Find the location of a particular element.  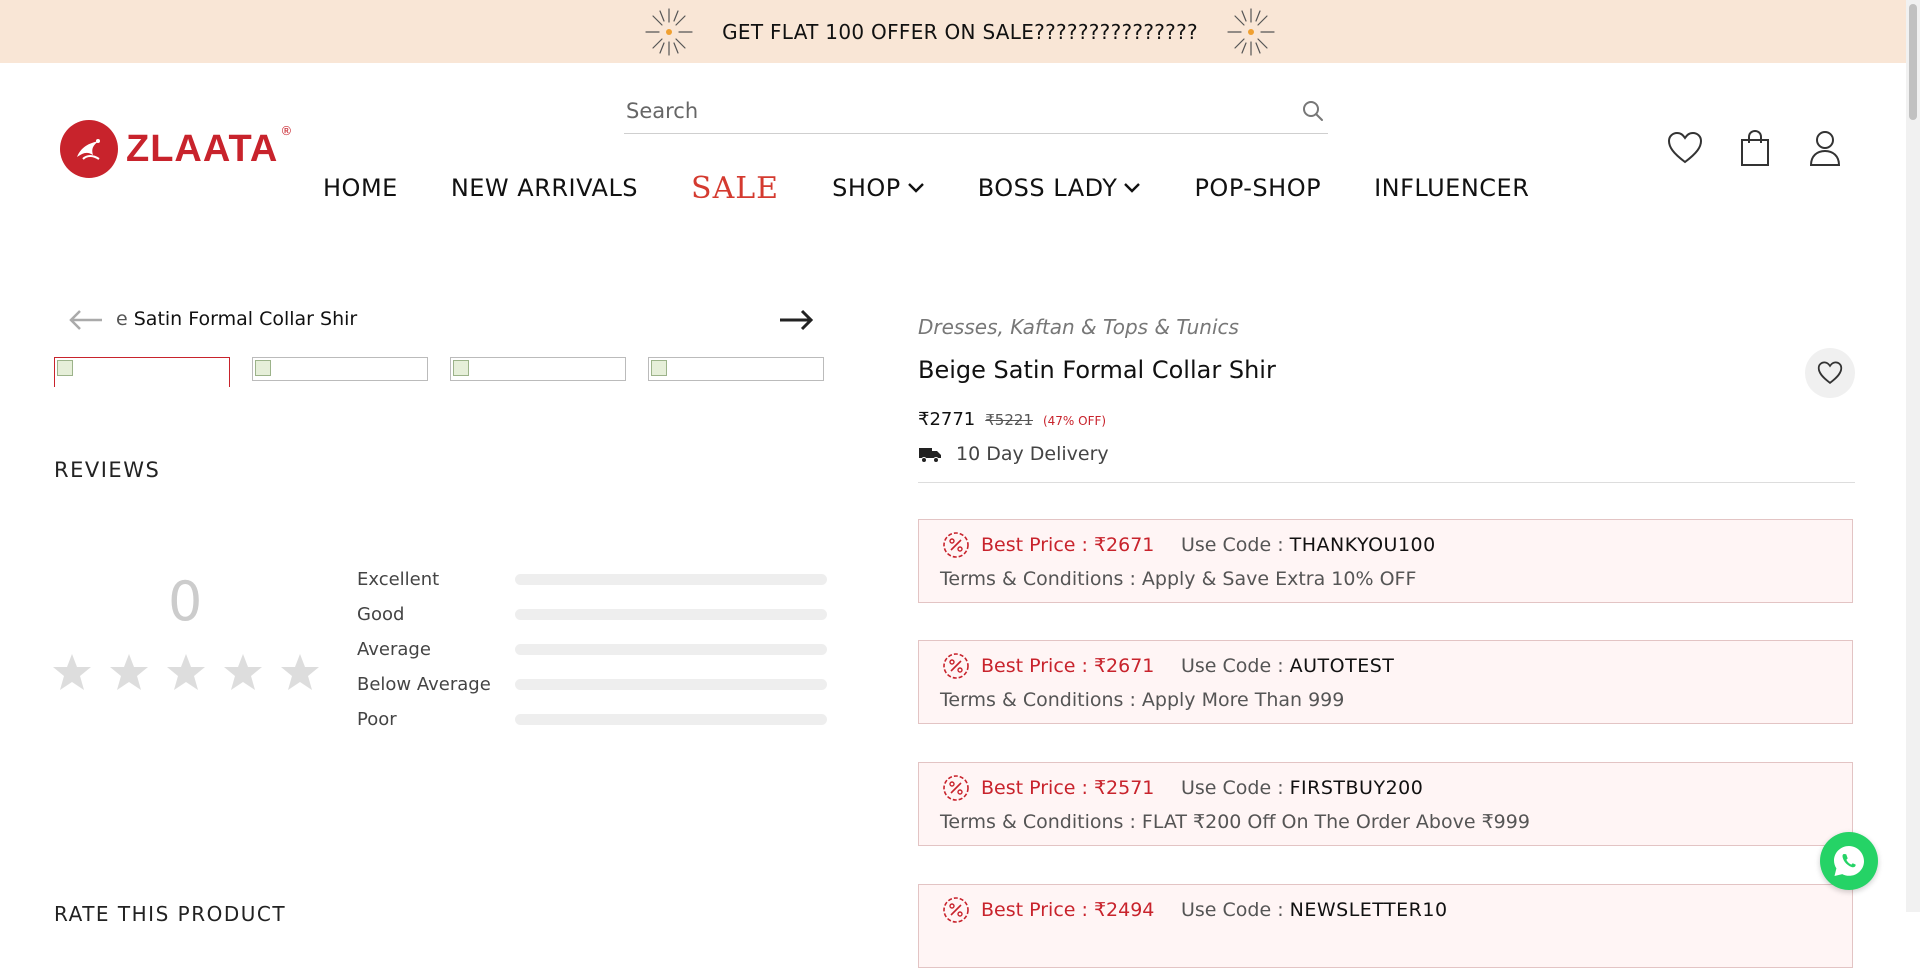

offer-best-price: Best Price : ₹2494 is located at coordinates (1068, 910).